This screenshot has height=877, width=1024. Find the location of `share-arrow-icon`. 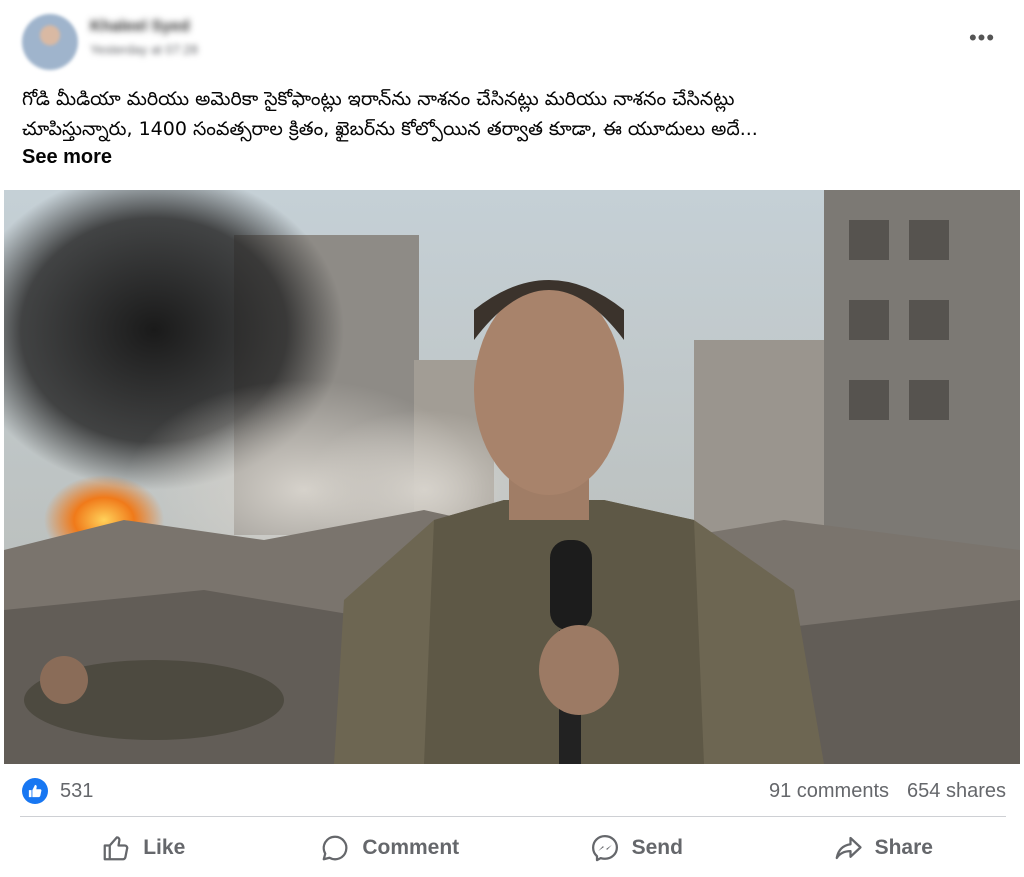

share-arrow-icon is located at coordinates (848, 848).